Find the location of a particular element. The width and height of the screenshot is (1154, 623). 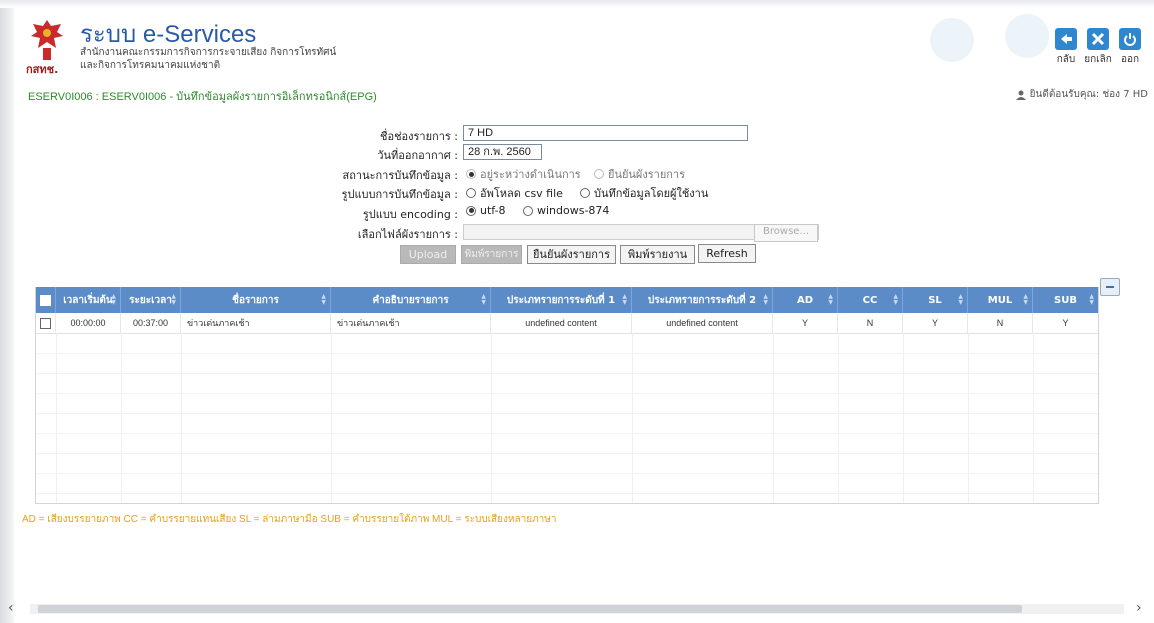

col-sl: SL ▲ ▼ is located at coordinates (935, 300).